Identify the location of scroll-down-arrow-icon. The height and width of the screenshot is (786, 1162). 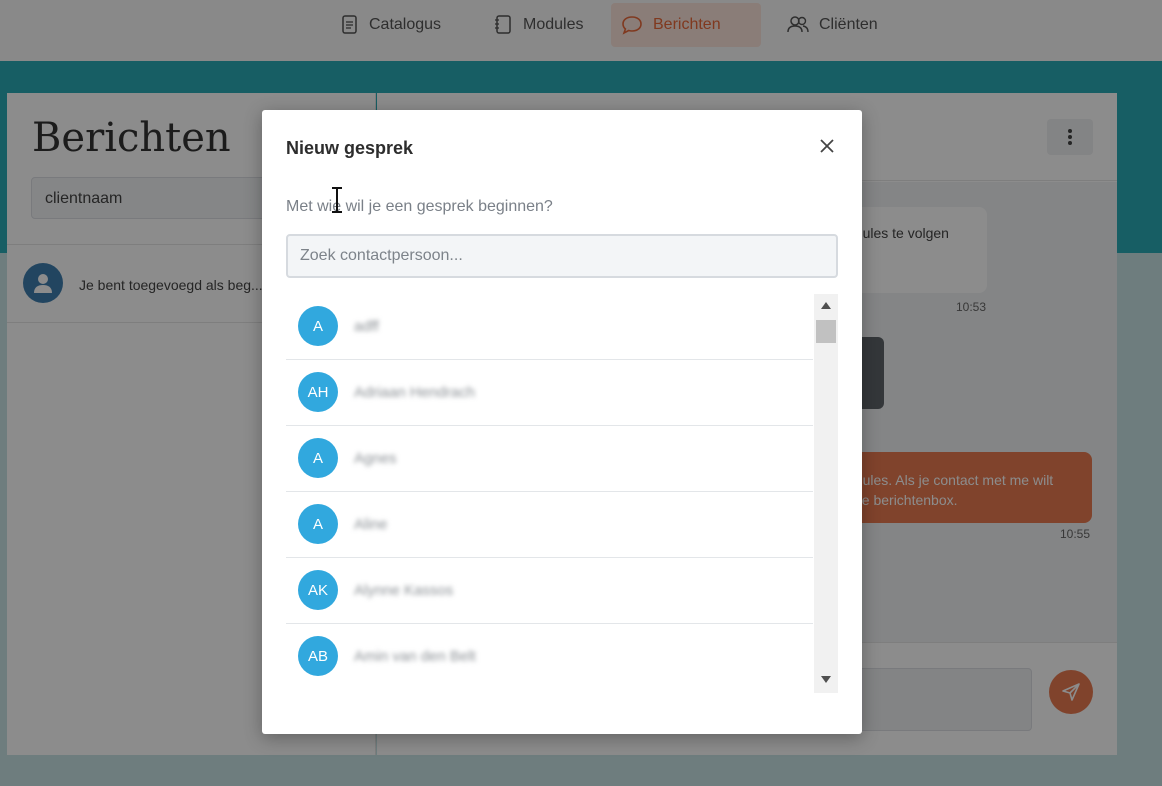
(826, 679).